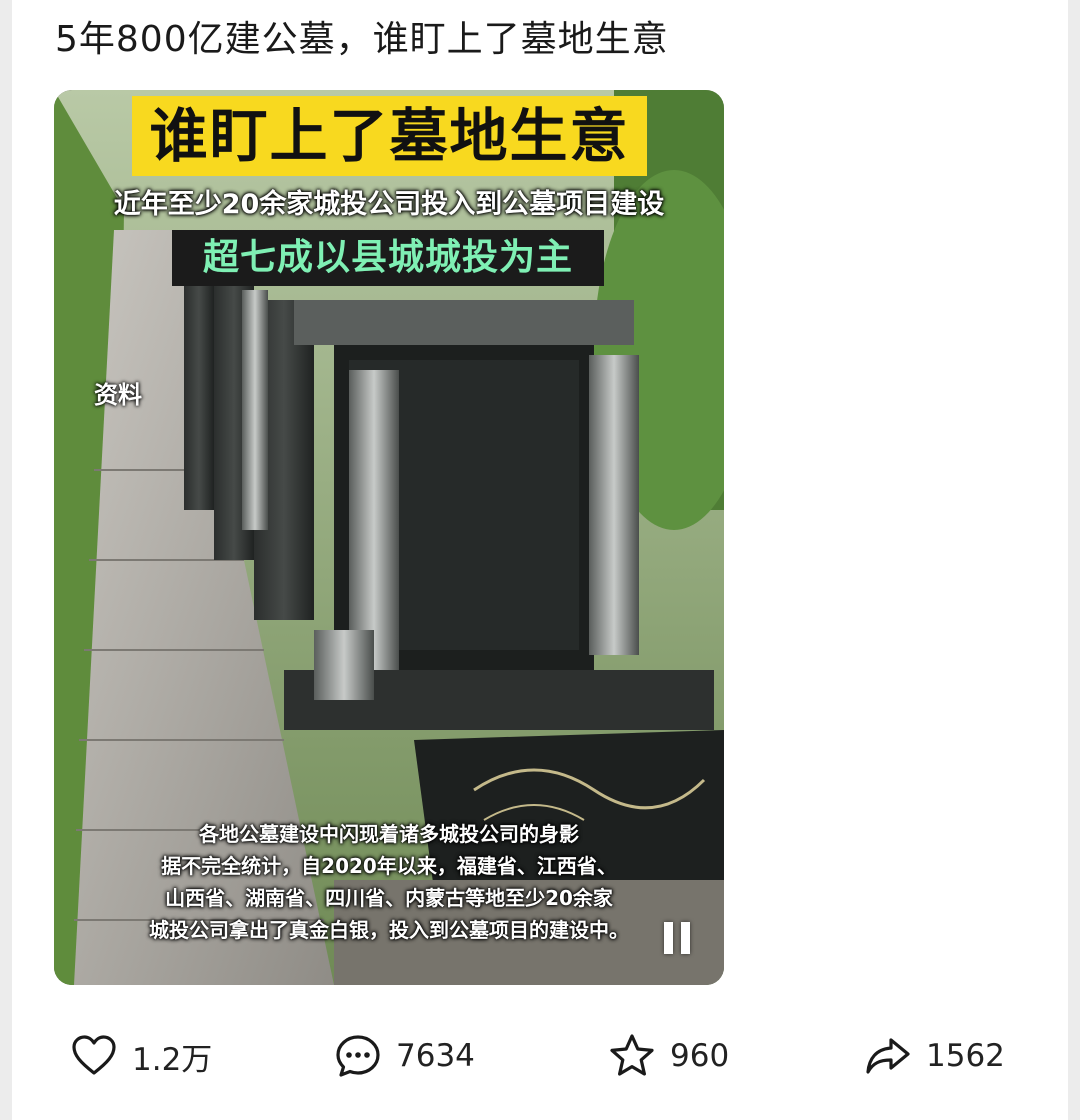 This screenshot has width=1080, height=1120. What do you see at coordinates (435, 1056) in the screenshot?
I see `comment-count: 7634` at bounding box center [435, 1056].